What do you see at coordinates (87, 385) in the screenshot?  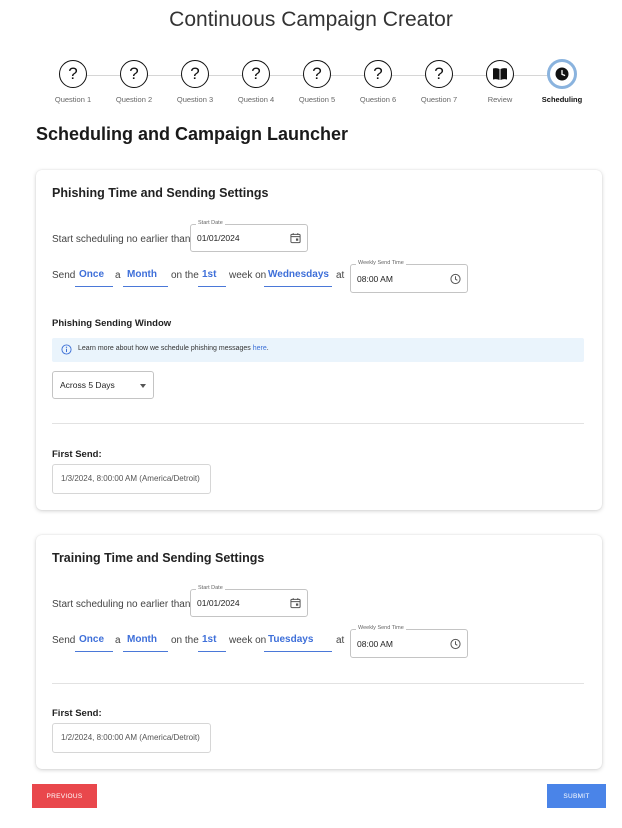 I see `select-value: Across 5 Days` at bounding box center [87, 385].